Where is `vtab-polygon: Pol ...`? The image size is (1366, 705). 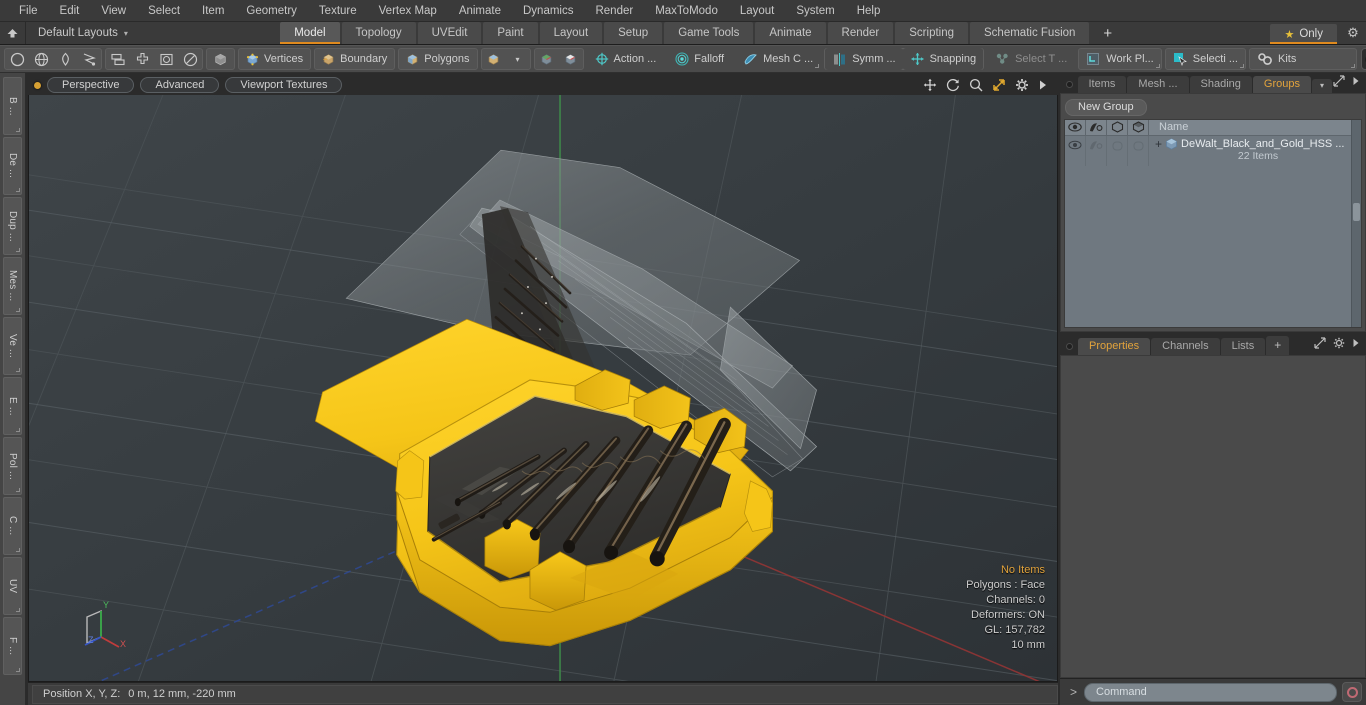
vtab-polygon: Pol ... is located at coordinates (12, 466).